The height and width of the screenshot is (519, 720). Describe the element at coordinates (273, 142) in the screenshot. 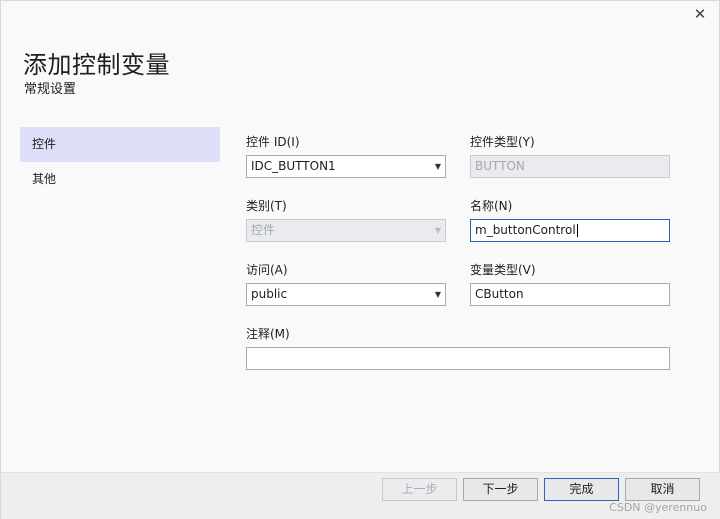

I see `control-id-label: 控件 ID(I)` at that location.